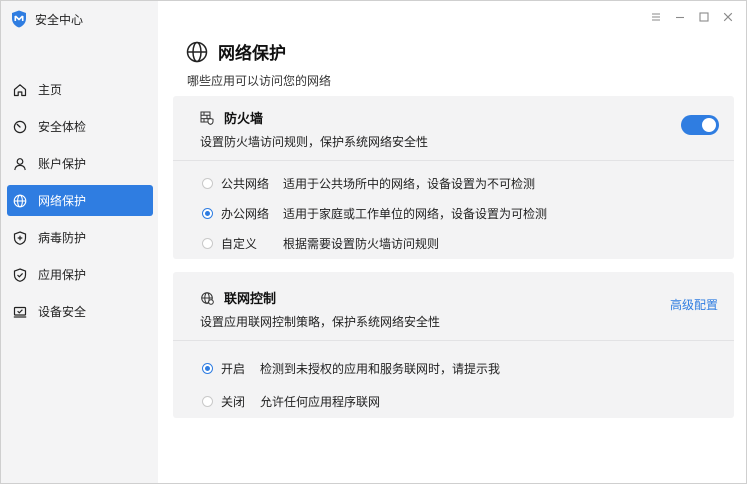  I want to click on option-label: 办公网络, so click(245, 213).